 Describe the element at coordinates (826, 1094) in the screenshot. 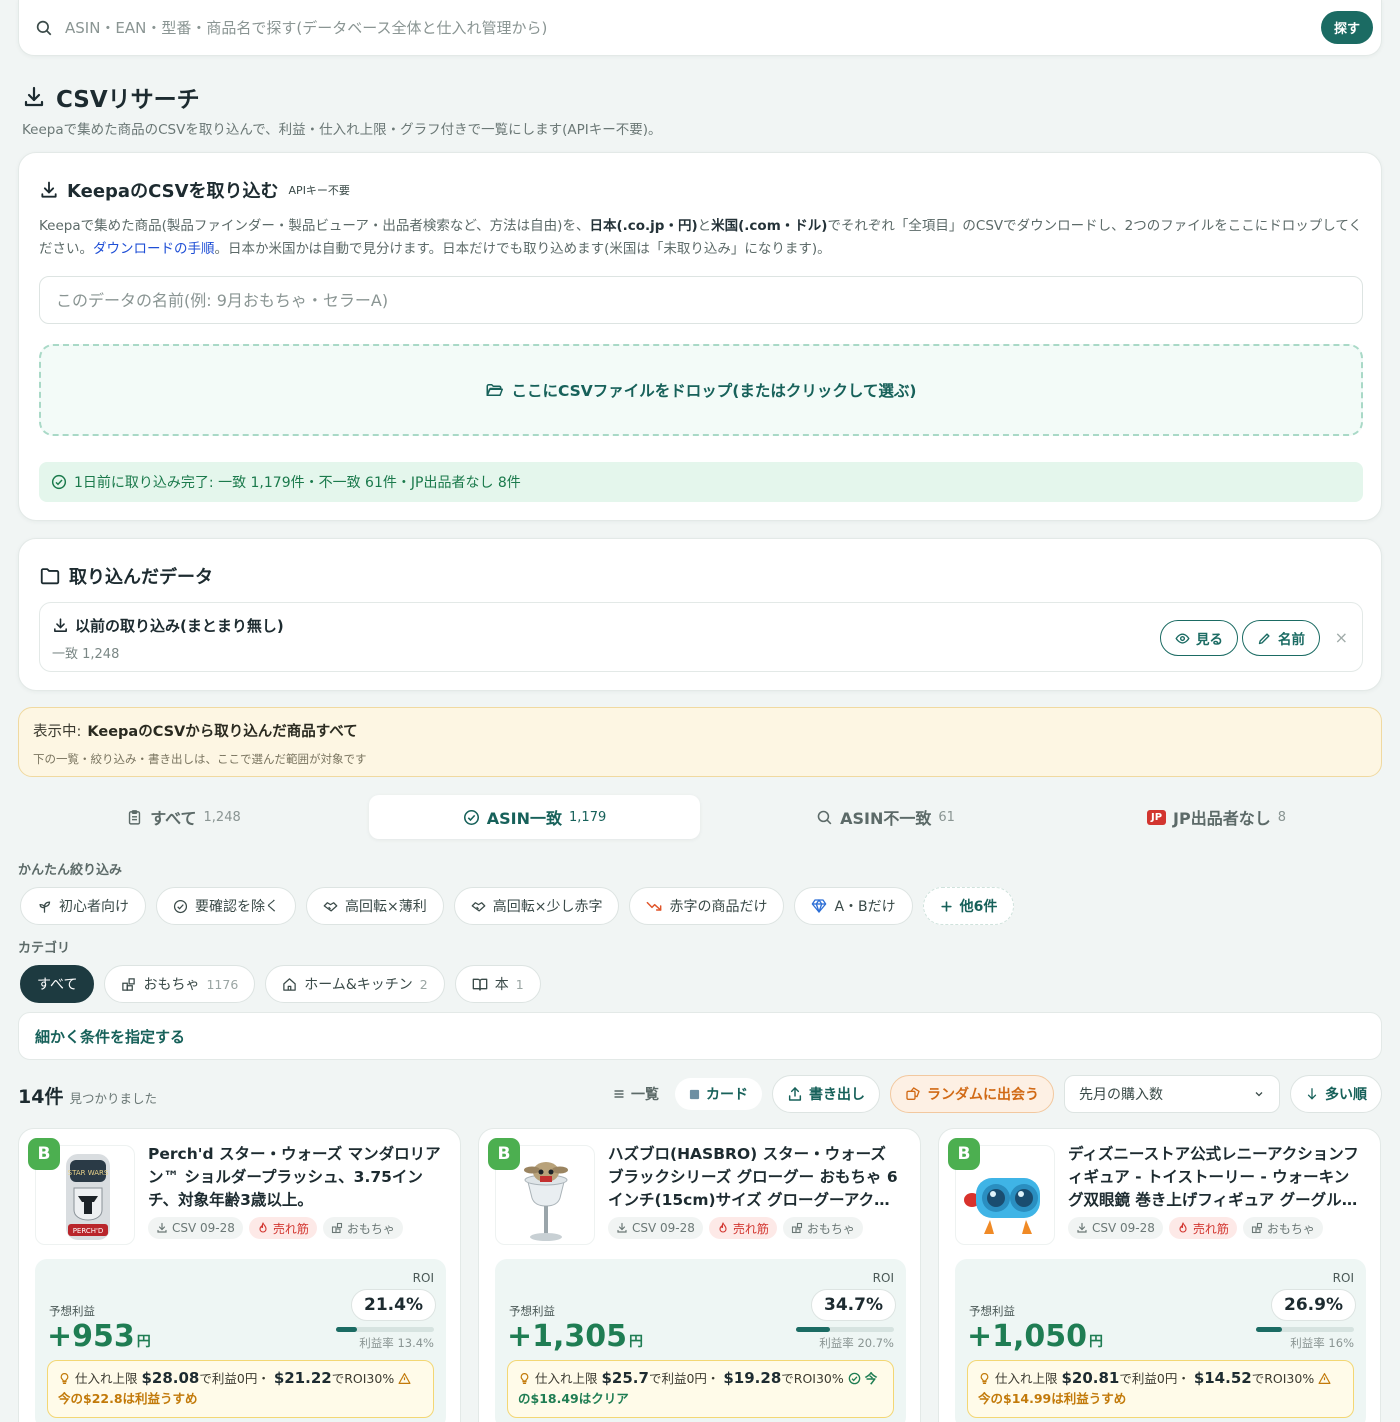

I see `export-button: 書き出し` at that location.